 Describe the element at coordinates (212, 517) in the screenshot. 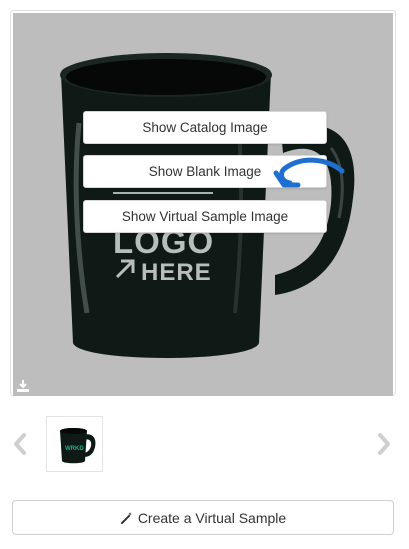

I see `create-virtual-sample-label: Create a Virtual Sample` at that location.